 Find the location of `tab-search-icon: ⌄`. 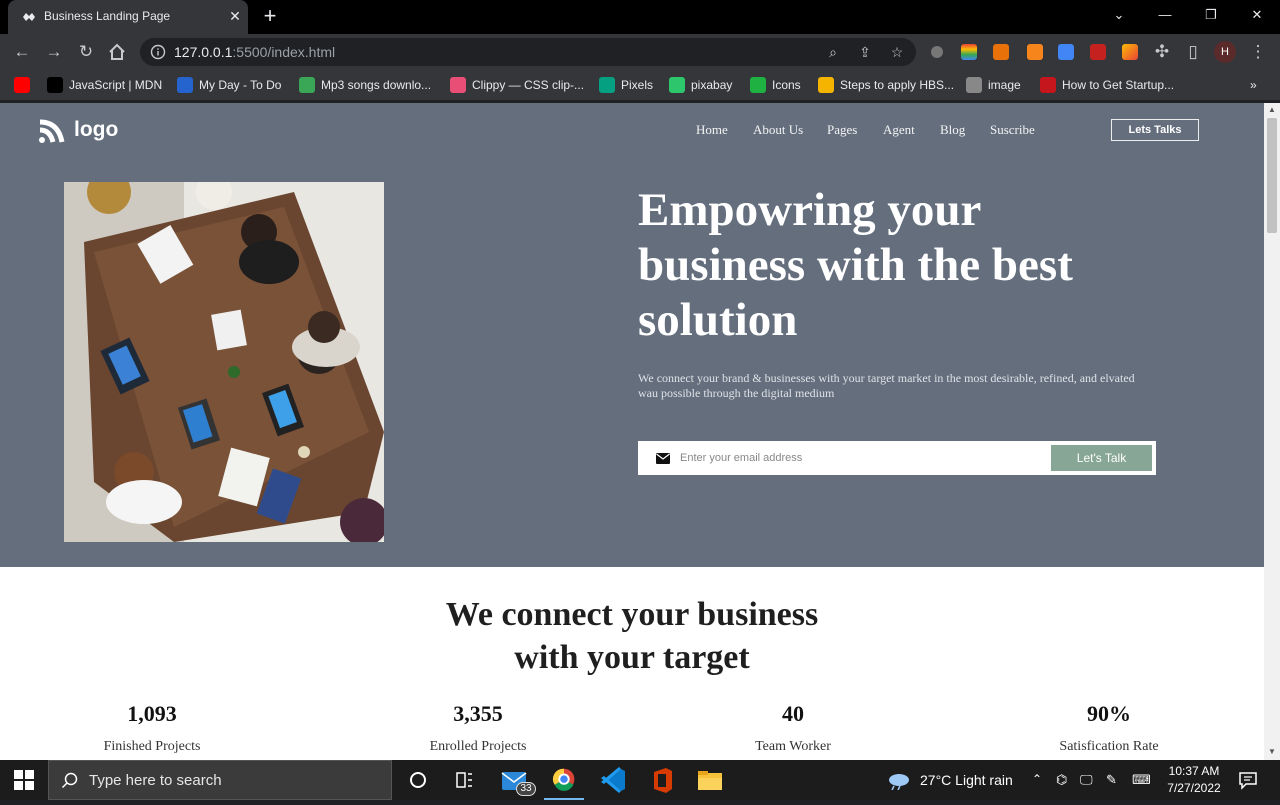

tab-search-icon: ⌄ is located at coordinates (1119, 15).